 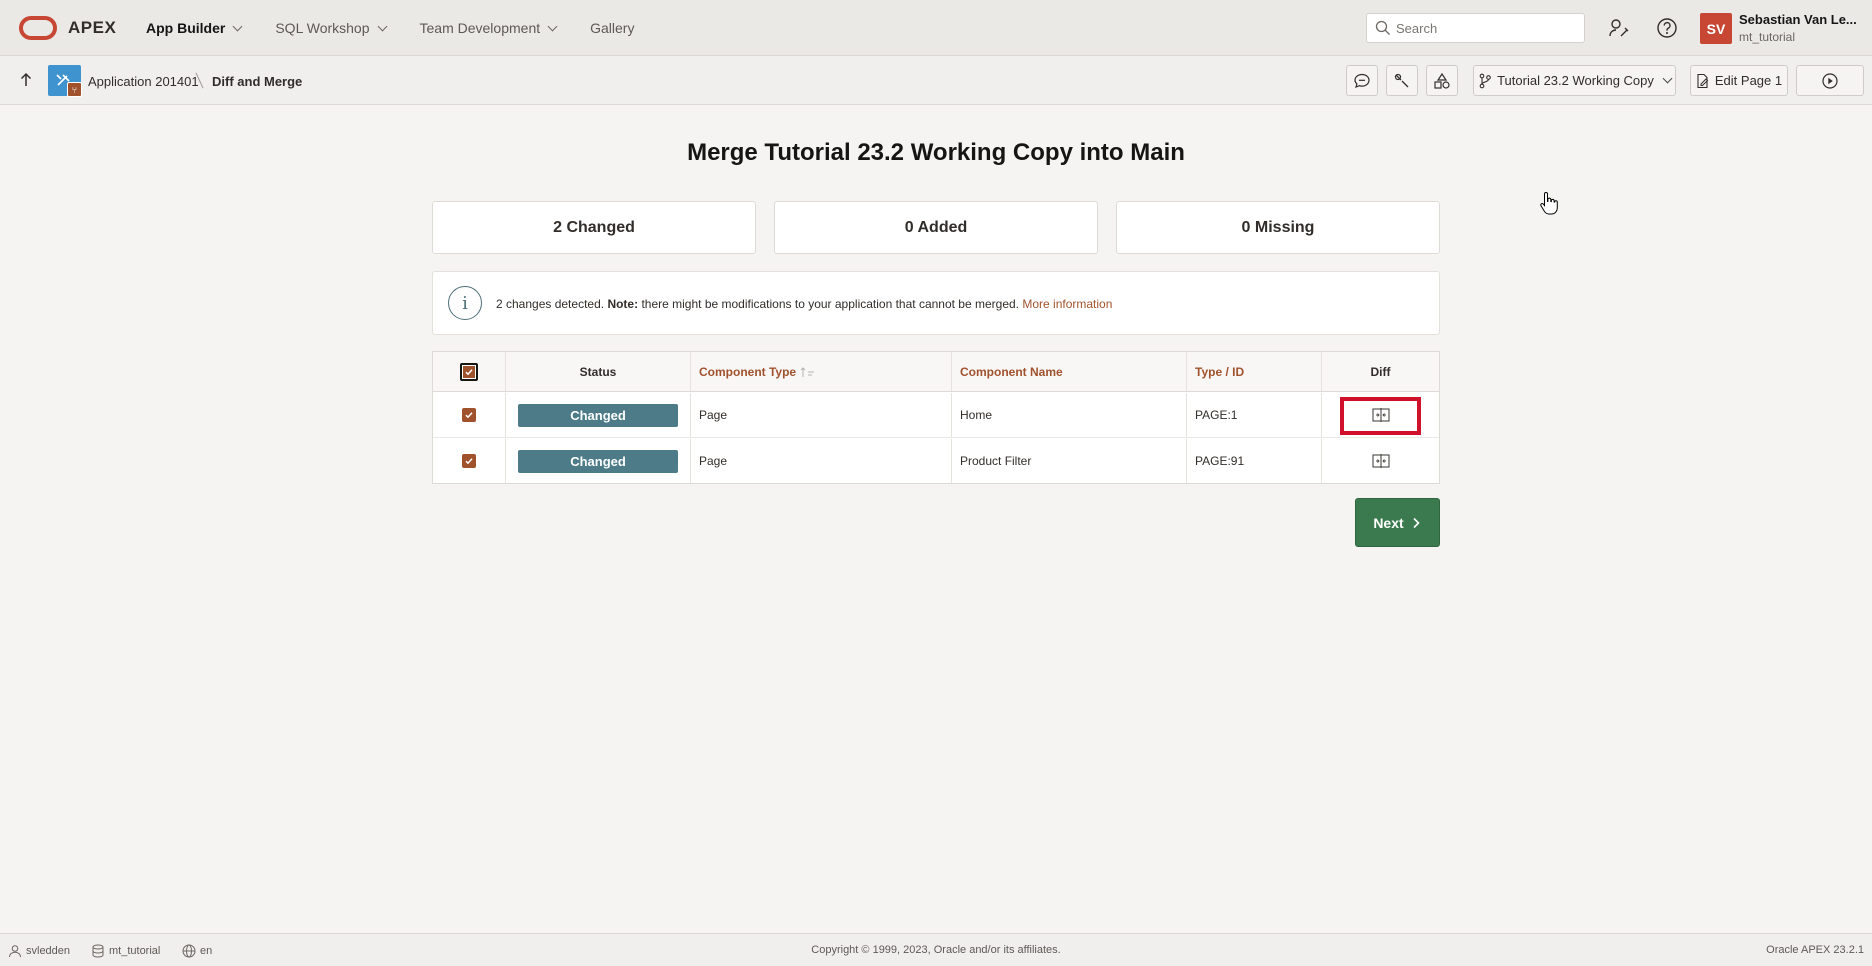 I want to click on branch-badge-icon: ⑂, so click(x=74, y=89).